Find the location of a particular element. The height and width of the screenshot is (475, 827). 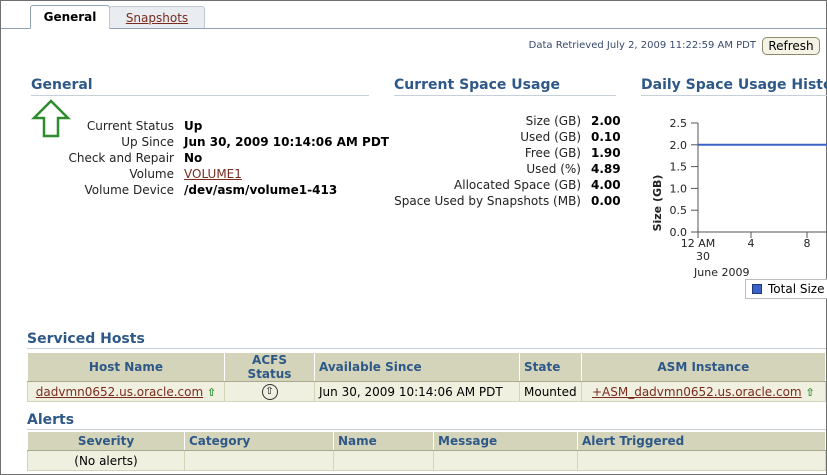

volume-link: VOLUME1 is located at coordinates (213, 174).